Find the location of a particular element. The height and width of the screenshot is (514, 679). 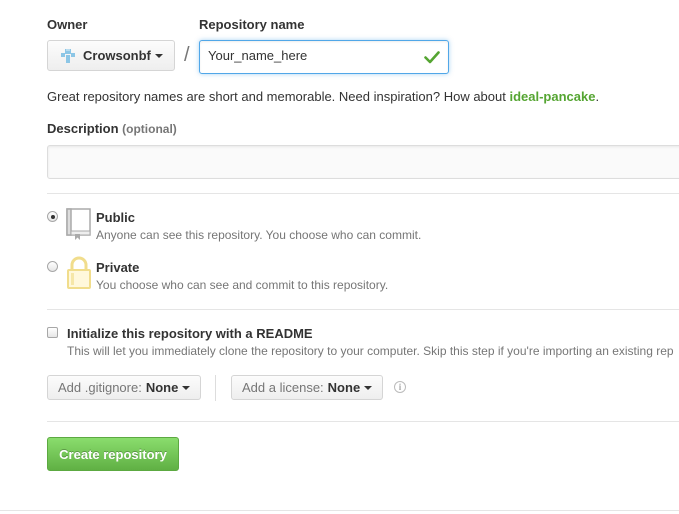

optional-tag: (optional) is located at coordinates (149, 129).